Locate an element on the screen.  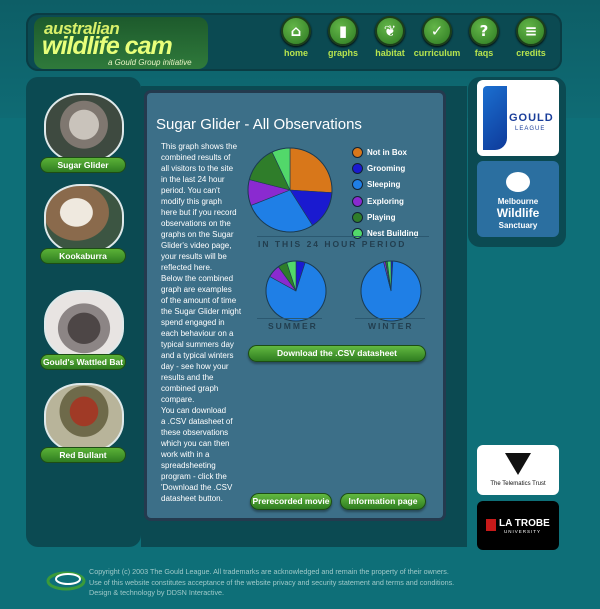
sanctuary-line1: Melbourne is located at coordinates (518, 201).